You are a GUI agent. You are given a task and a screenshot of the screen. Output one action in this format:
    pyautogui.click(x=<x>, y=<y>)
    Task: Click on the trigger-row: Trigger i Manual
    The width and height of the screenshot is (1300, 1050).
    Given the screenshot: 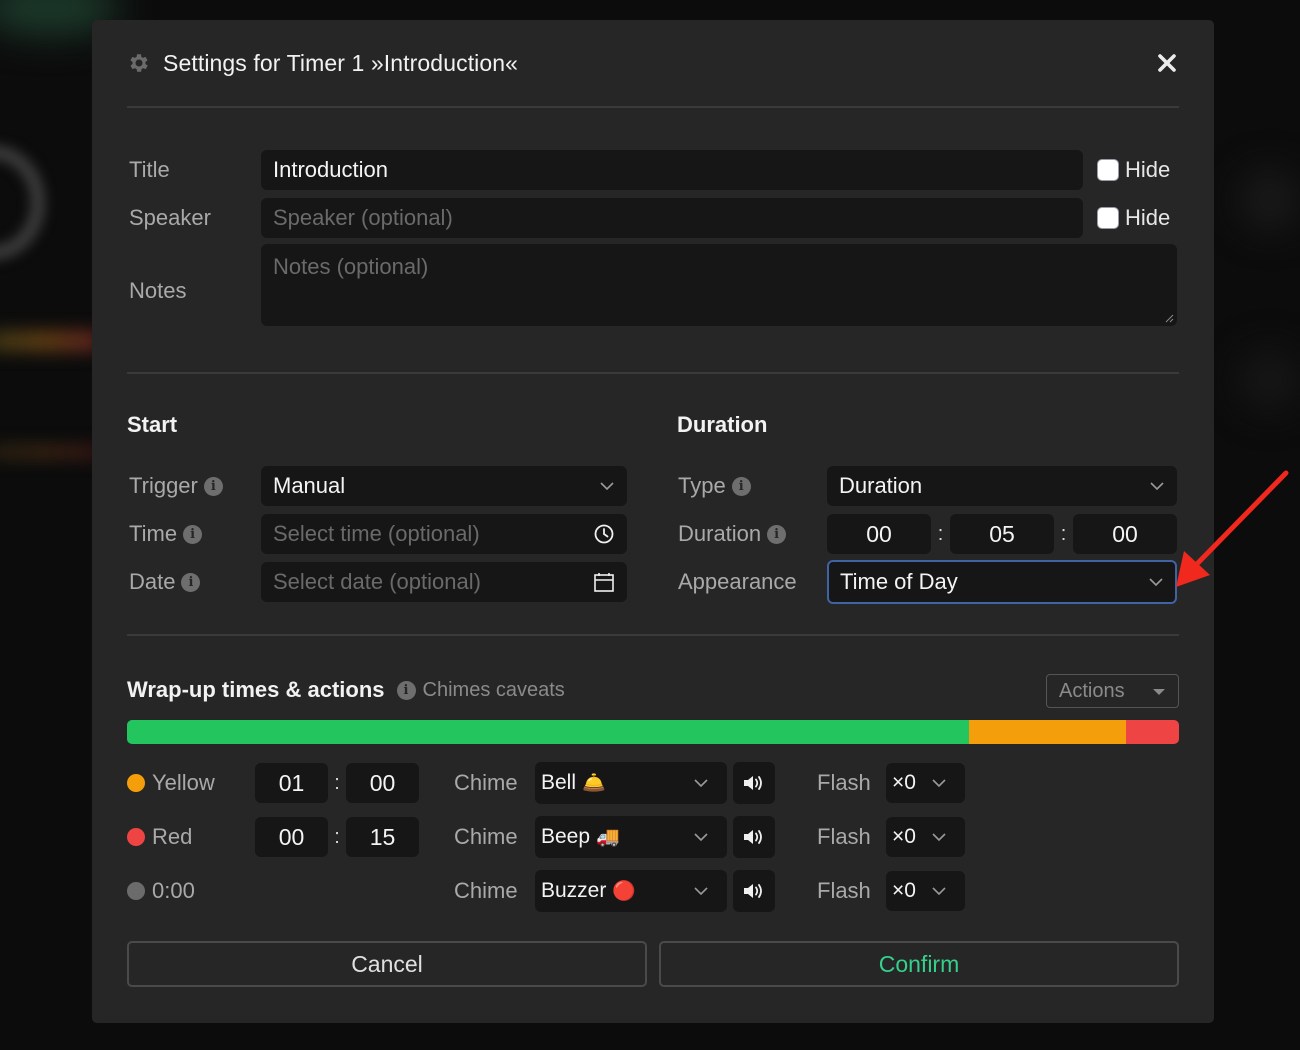 What is the action you would take?
    pyautogui.click(x=402, y=486)
    